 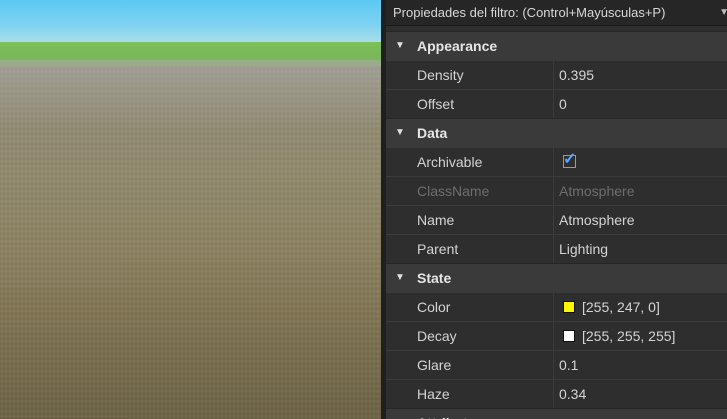 What do you see at coordinates (190, 21) in the screenshot?
I see `sky` at bounding box center [190, 21].